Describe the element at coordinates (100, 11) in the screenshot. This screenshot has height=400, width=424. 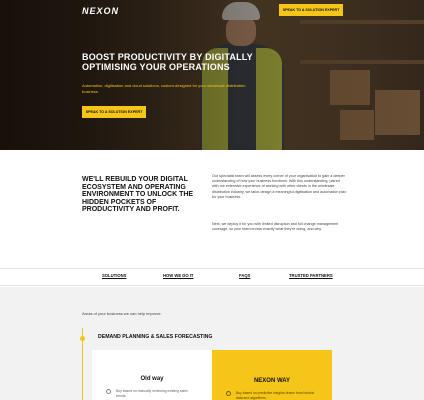
I see `nexon-logo: NEXON` at that location.